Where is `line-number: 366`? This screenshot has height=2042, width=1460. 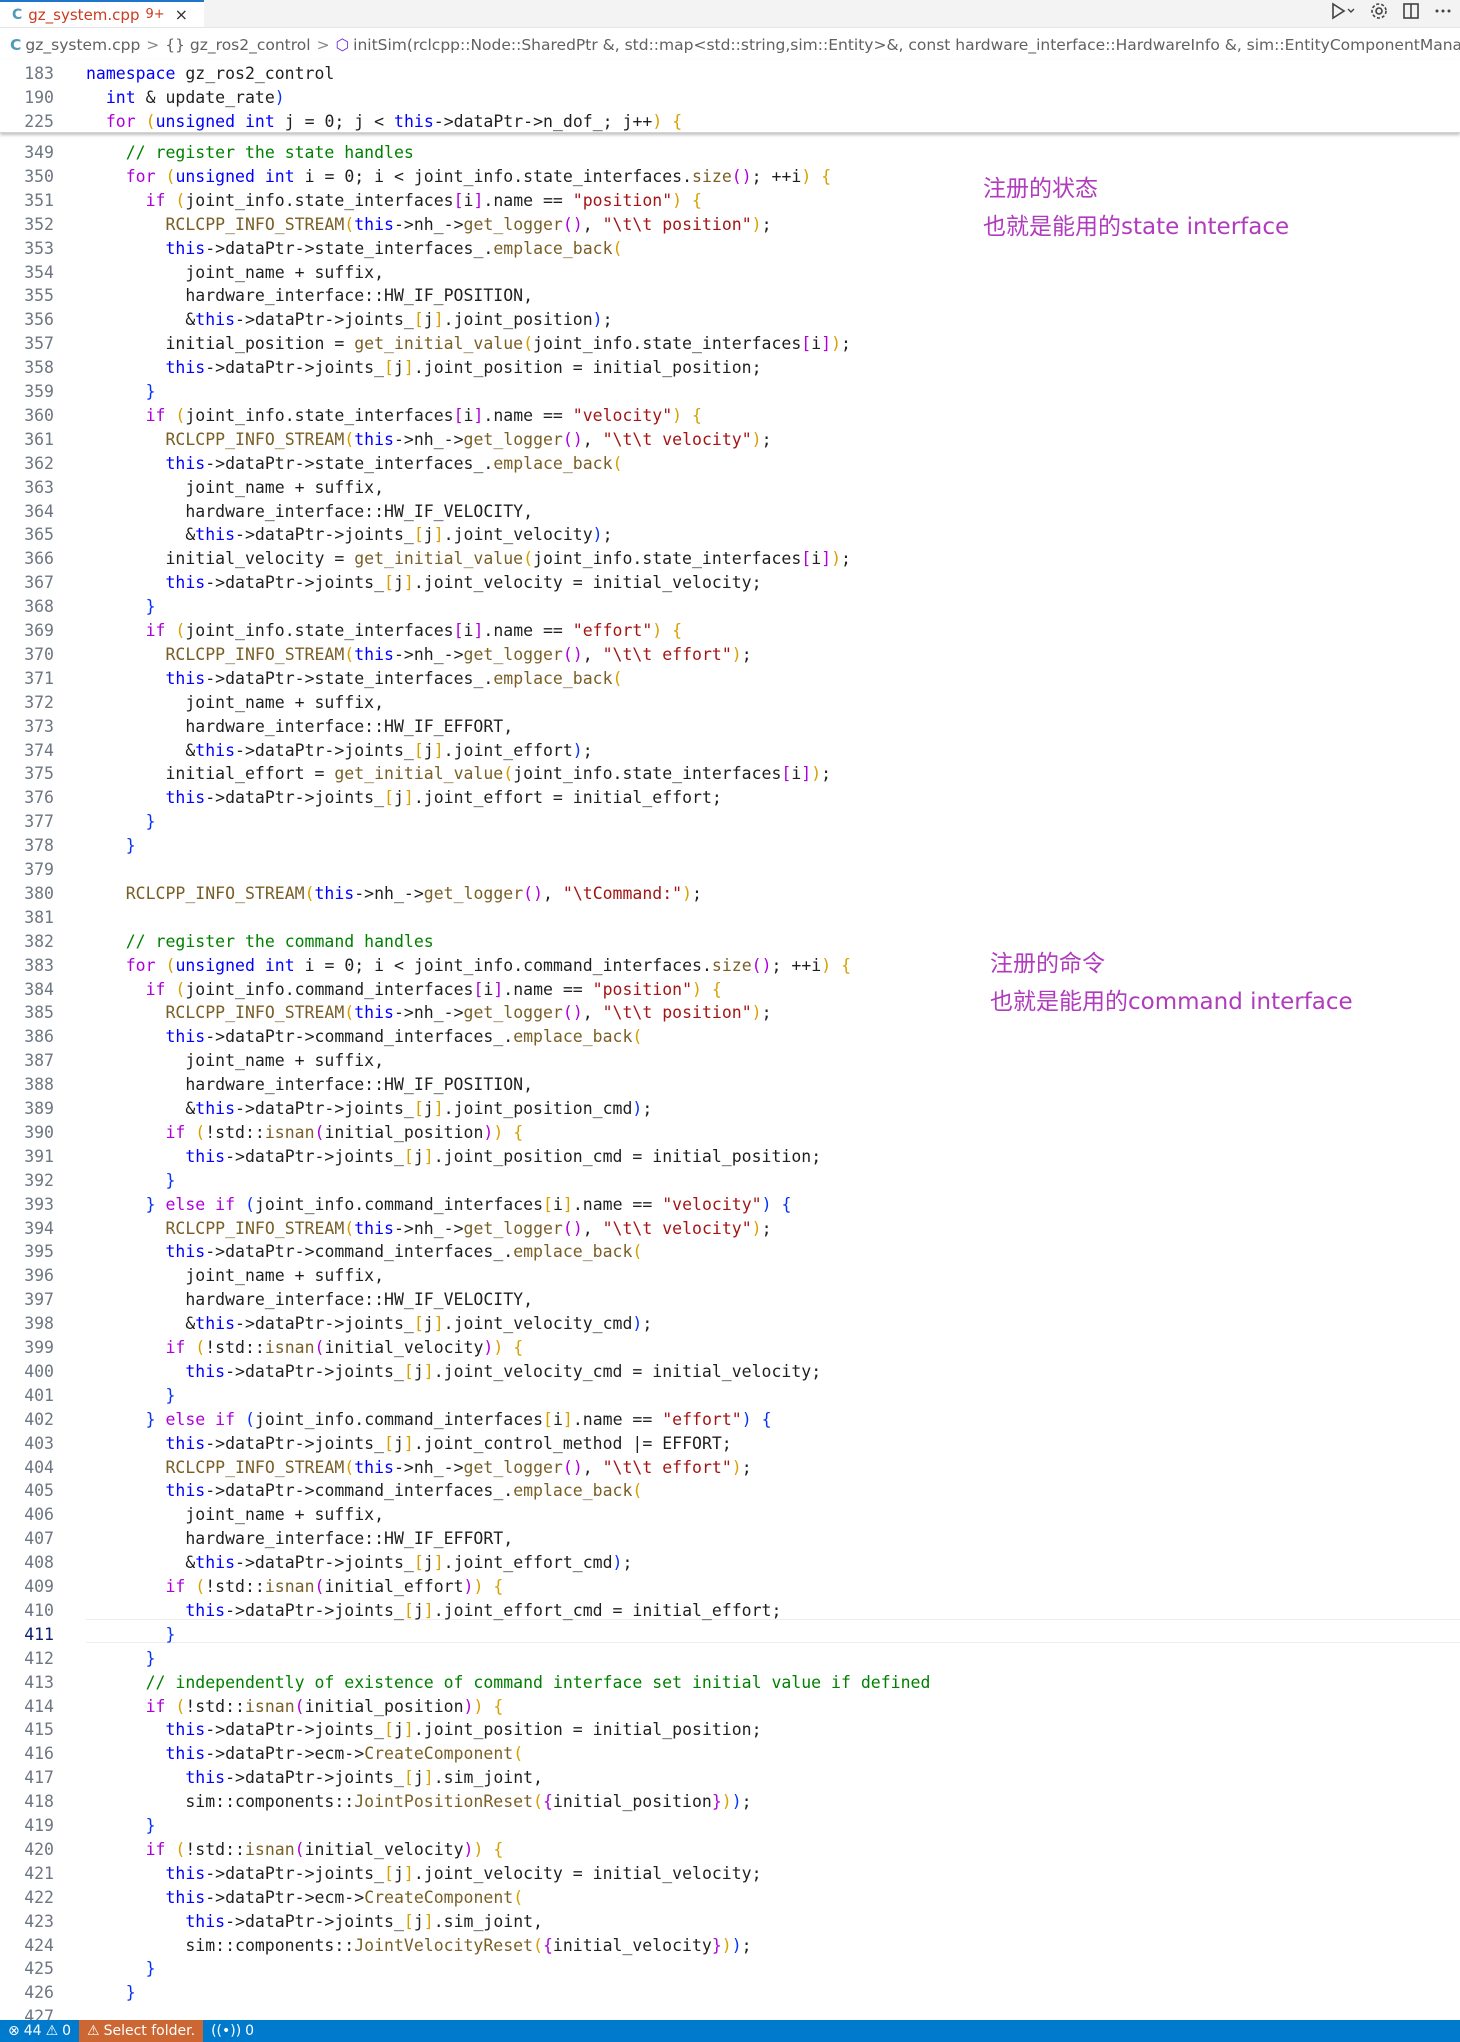 line-number: 366 is located at coordinates (39, 559).